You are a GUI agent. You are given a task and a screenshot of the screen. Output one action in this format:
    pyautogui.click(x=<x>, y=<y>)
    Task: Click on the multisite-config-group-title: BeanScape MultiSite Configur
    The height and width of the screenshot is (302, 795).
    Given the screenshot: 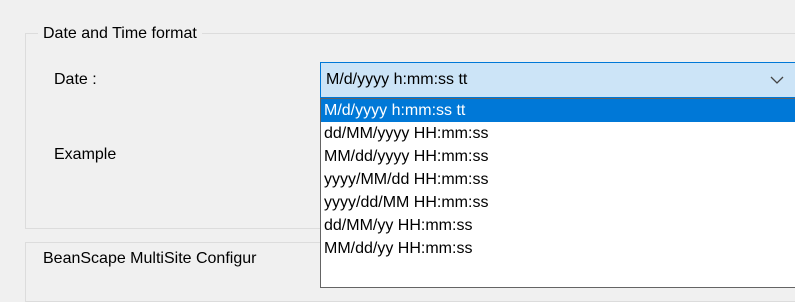 What is the action you would take?
    pyautogui.click(x=150, y=259)
    